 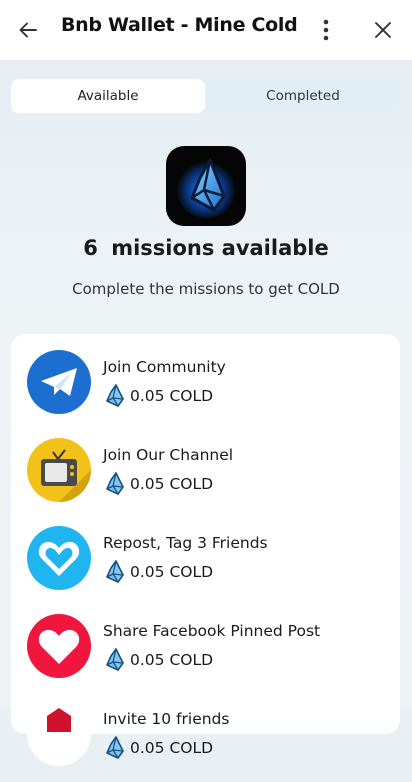 What do you see at coordinates (90, 248) in the screenshot?
I see `missions-count-number: 6` at bounding box center [90, 248].